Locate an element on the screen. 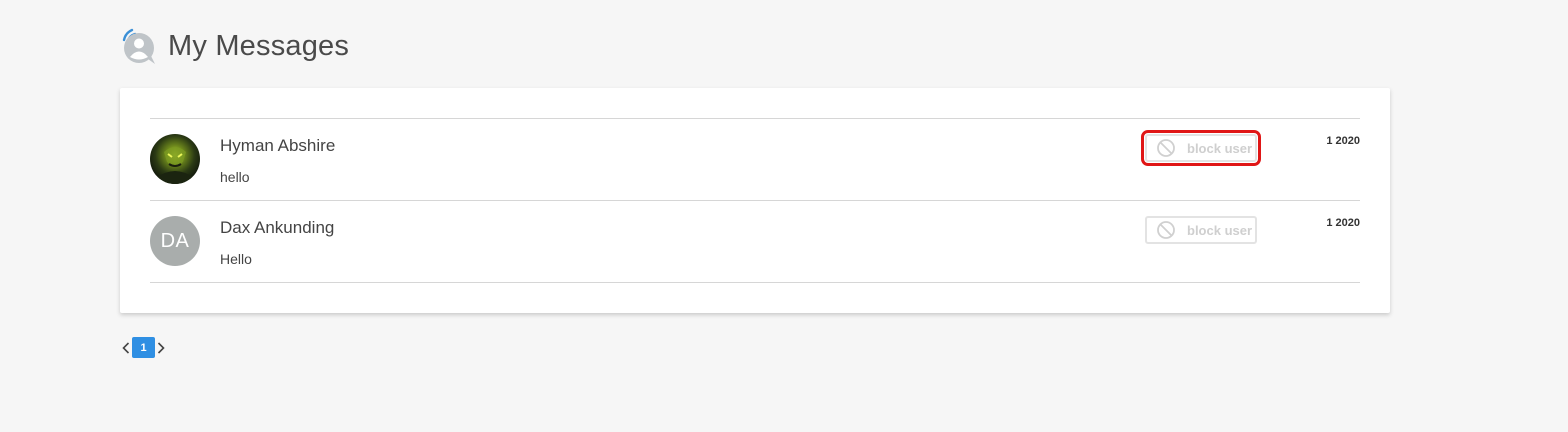  pagination: 1 is located at coordinates (143, 347).